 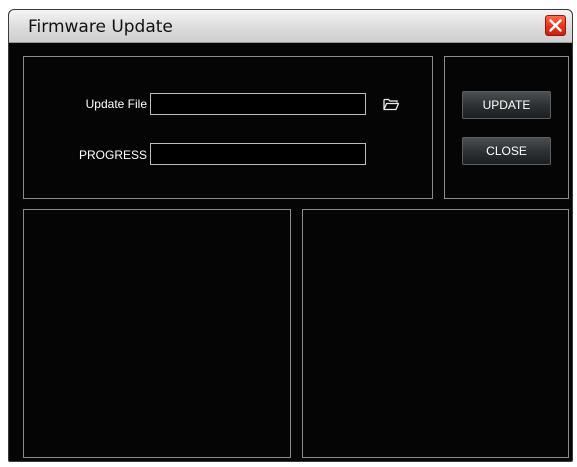 I want to click on window-title: Firmware Update, so click(x=100, y=27).